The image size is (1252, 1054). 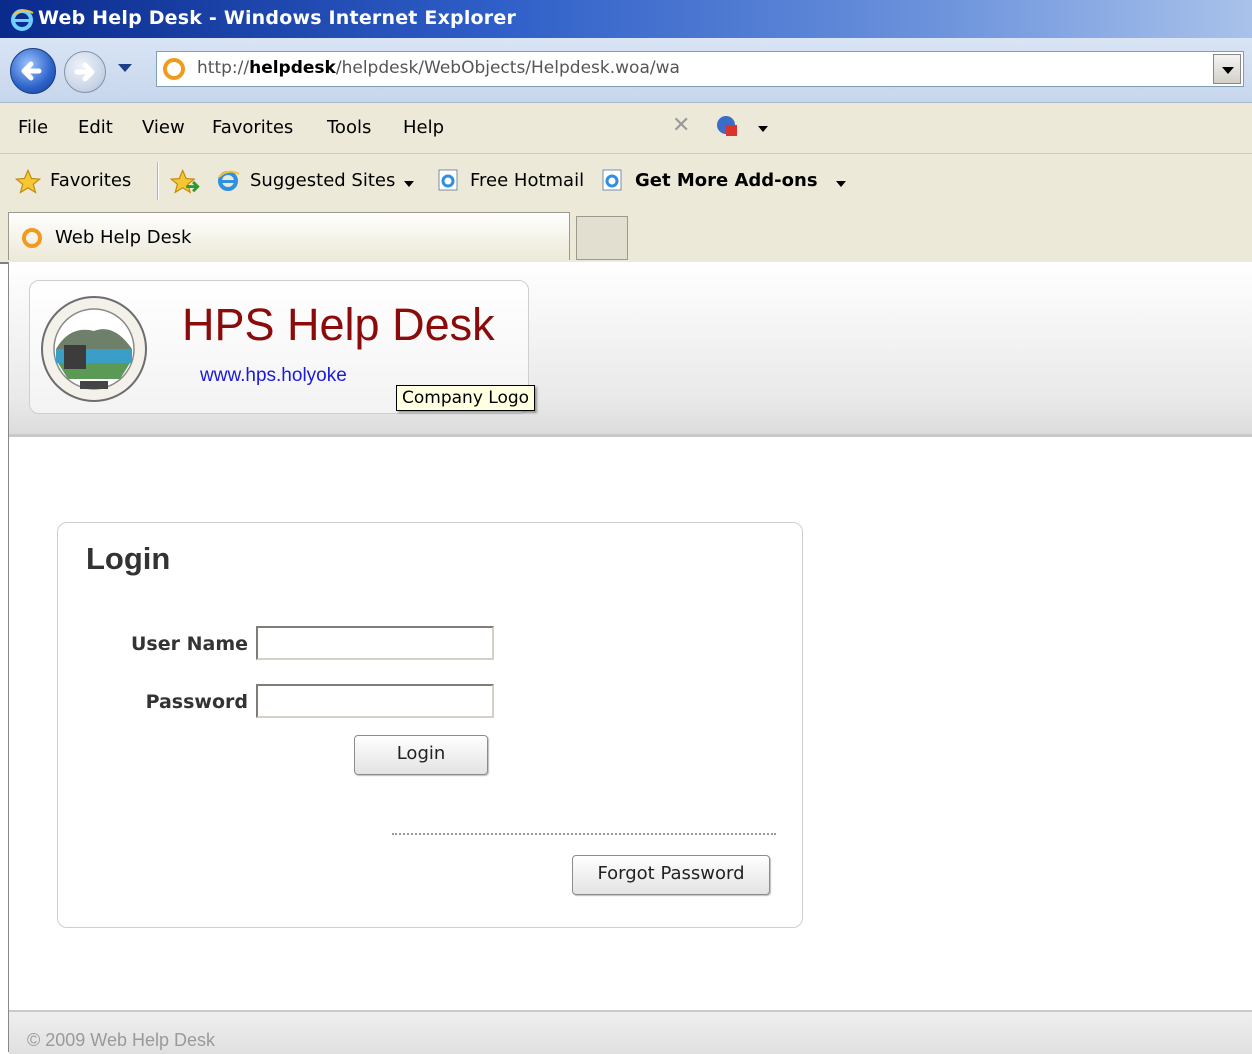 What do you see at coordinates (584, 834) in the screenshot?
I see `divider` at bounding box center [584, 834].